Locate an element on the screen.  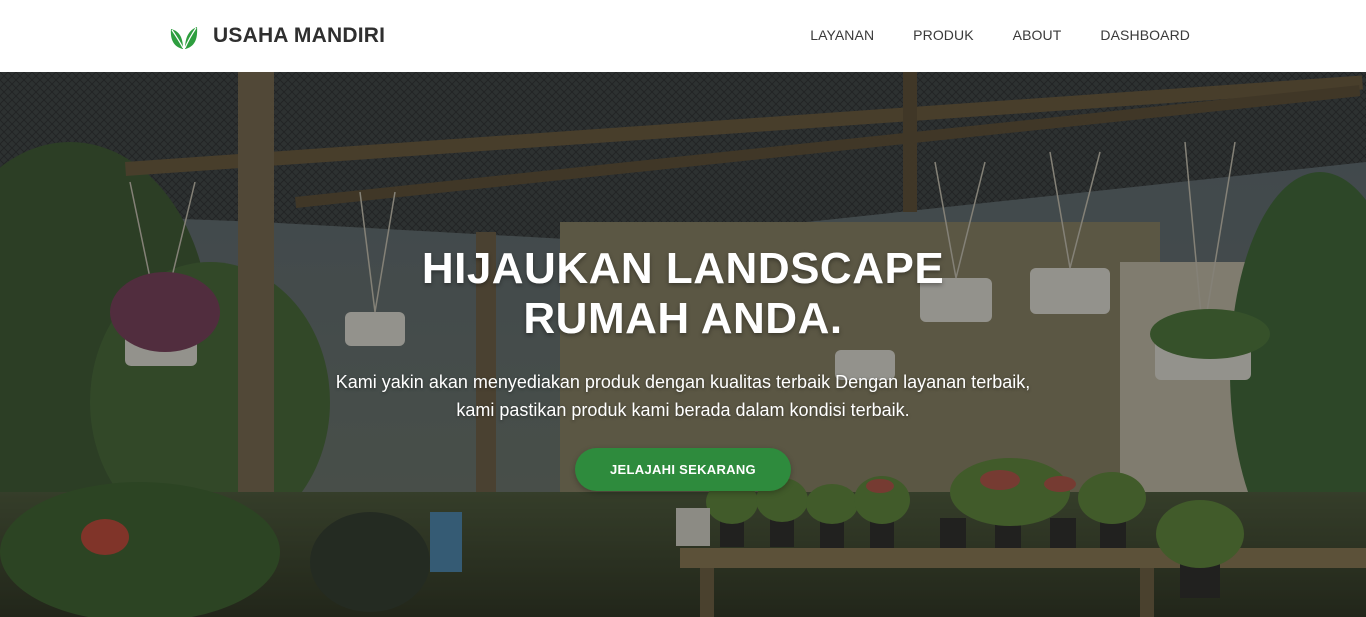
nav-link-dashboard: DASHBOARD is located at coordinates (1145, 35).